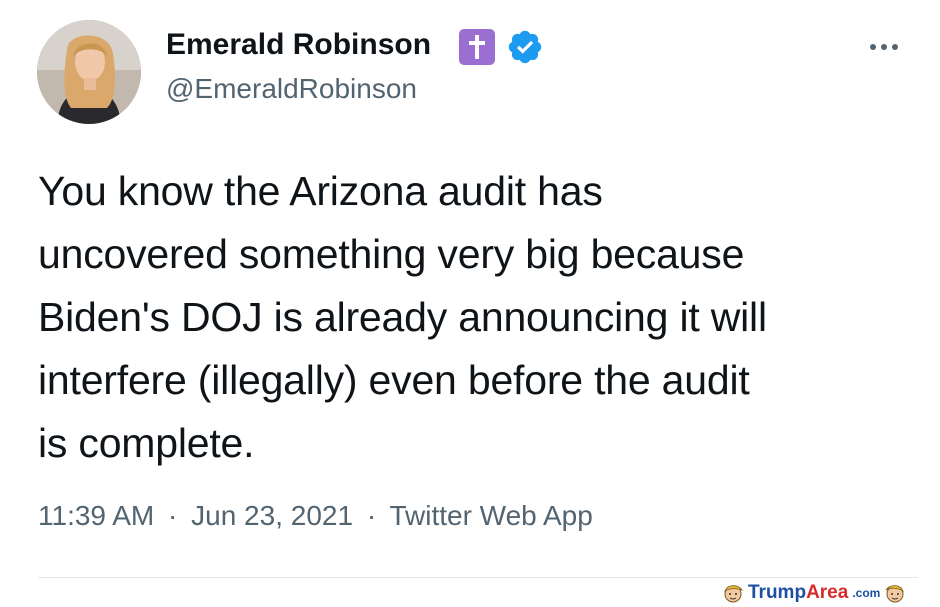  I want to click on avatar-image, so click(89, 72).